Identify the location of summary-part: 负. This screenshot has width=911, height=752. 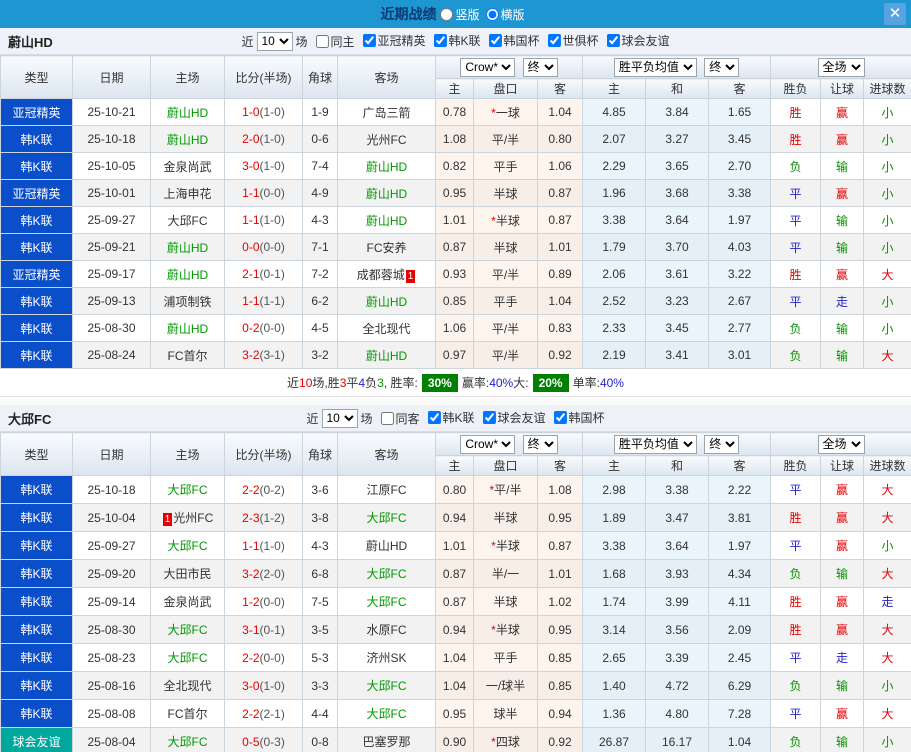
(371, 383).